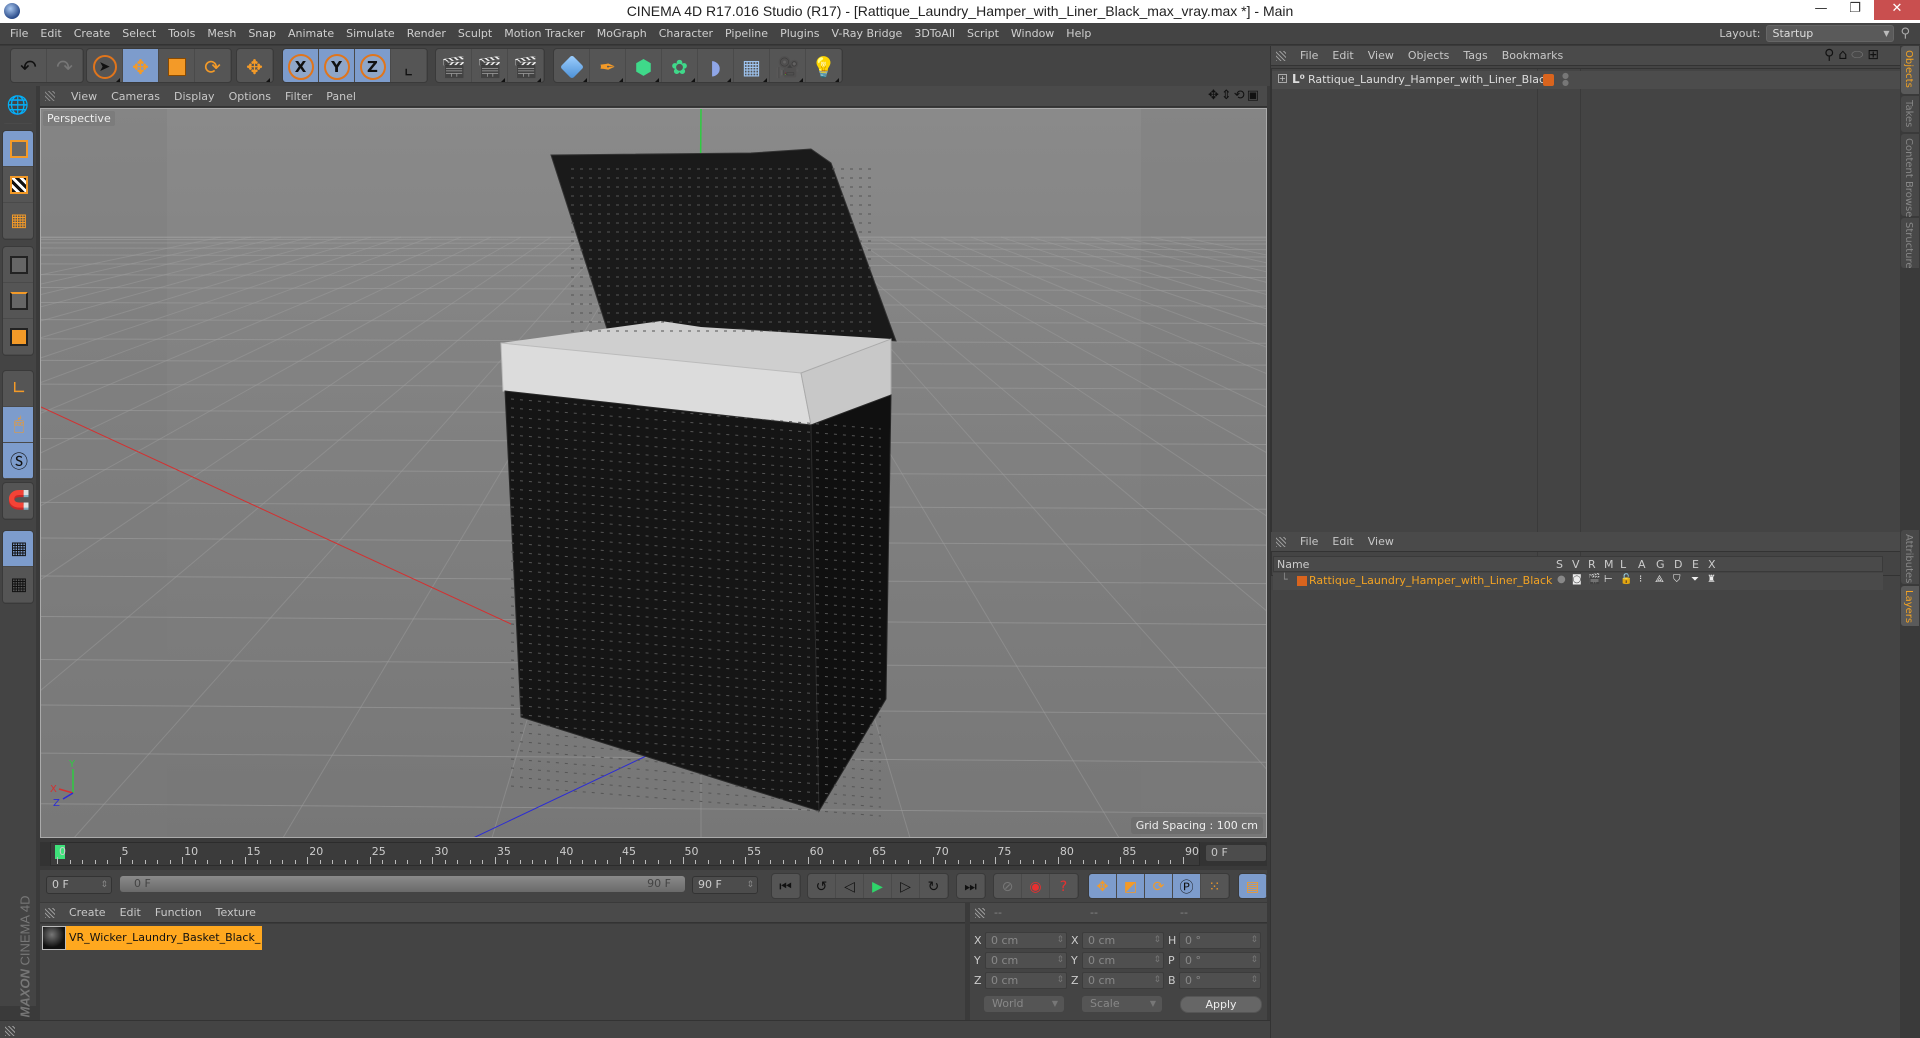 Image resolution: width=1920 pixels, height=1038 pixels. I want to click on floor-icon: ▦, so click(752, 65).